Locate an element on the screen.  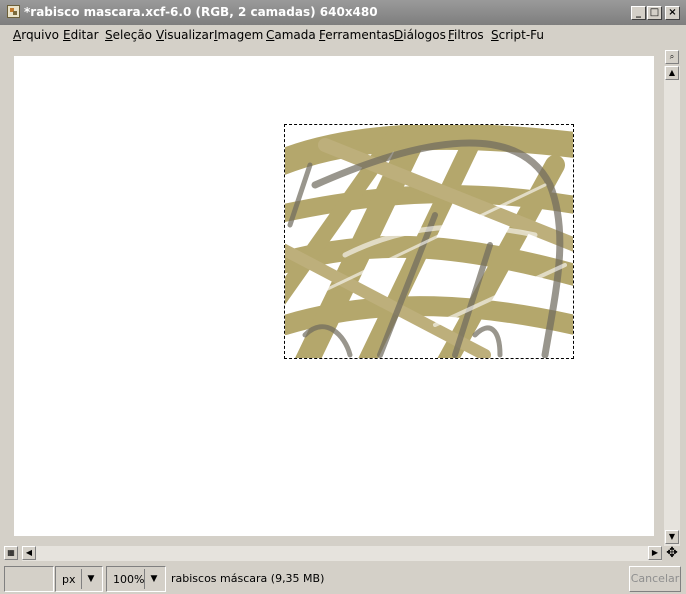
magnifier-icon: ⌕ is located at coordinates (672, 56).